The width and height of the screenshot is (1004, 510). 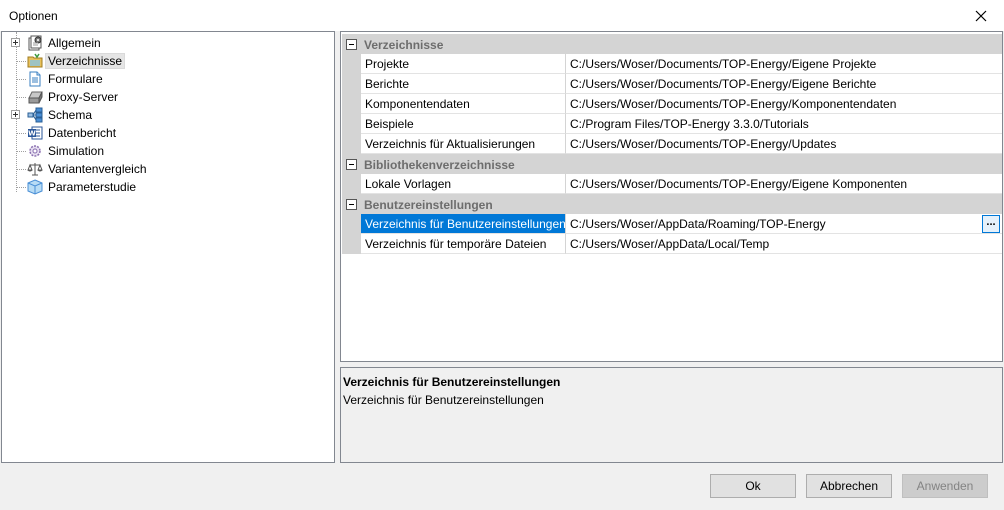 I want to click on tree-item-schema: Schema, so click(x=167, y=115).